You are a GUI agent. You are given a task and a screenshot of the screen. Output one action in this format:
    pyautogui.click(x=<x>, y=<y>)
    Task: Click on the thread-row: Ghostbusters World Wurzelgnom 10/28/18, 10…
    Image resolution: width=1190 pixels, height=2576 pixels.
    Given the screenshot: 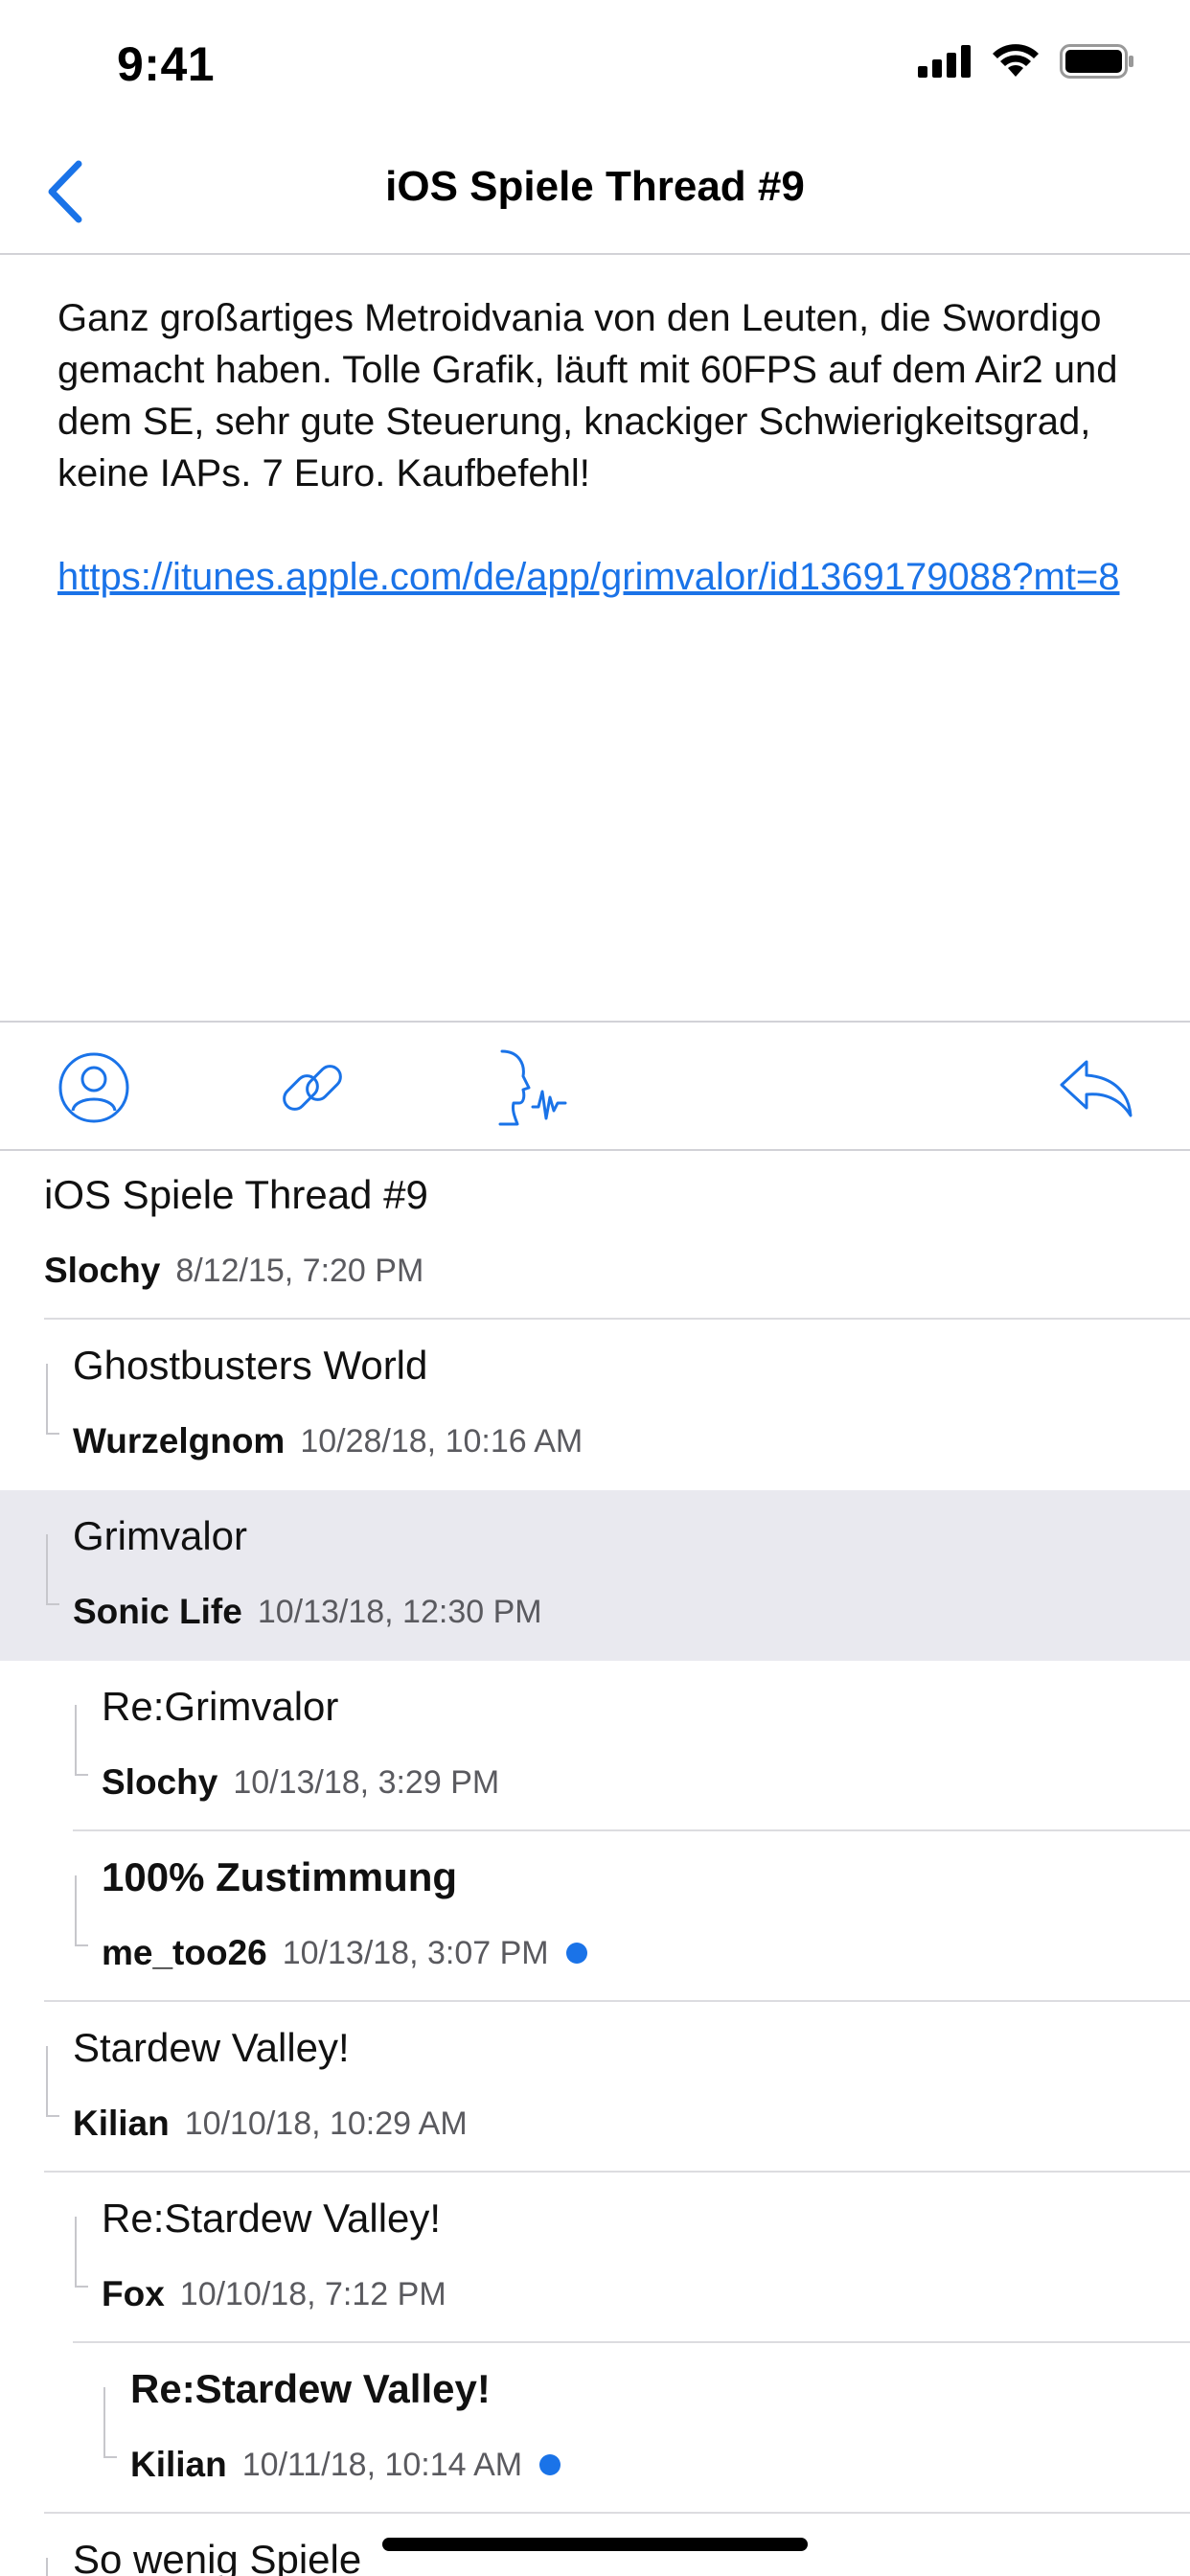 What is the action you would take?
    pyautogui.click(x=595, y=1405)
    